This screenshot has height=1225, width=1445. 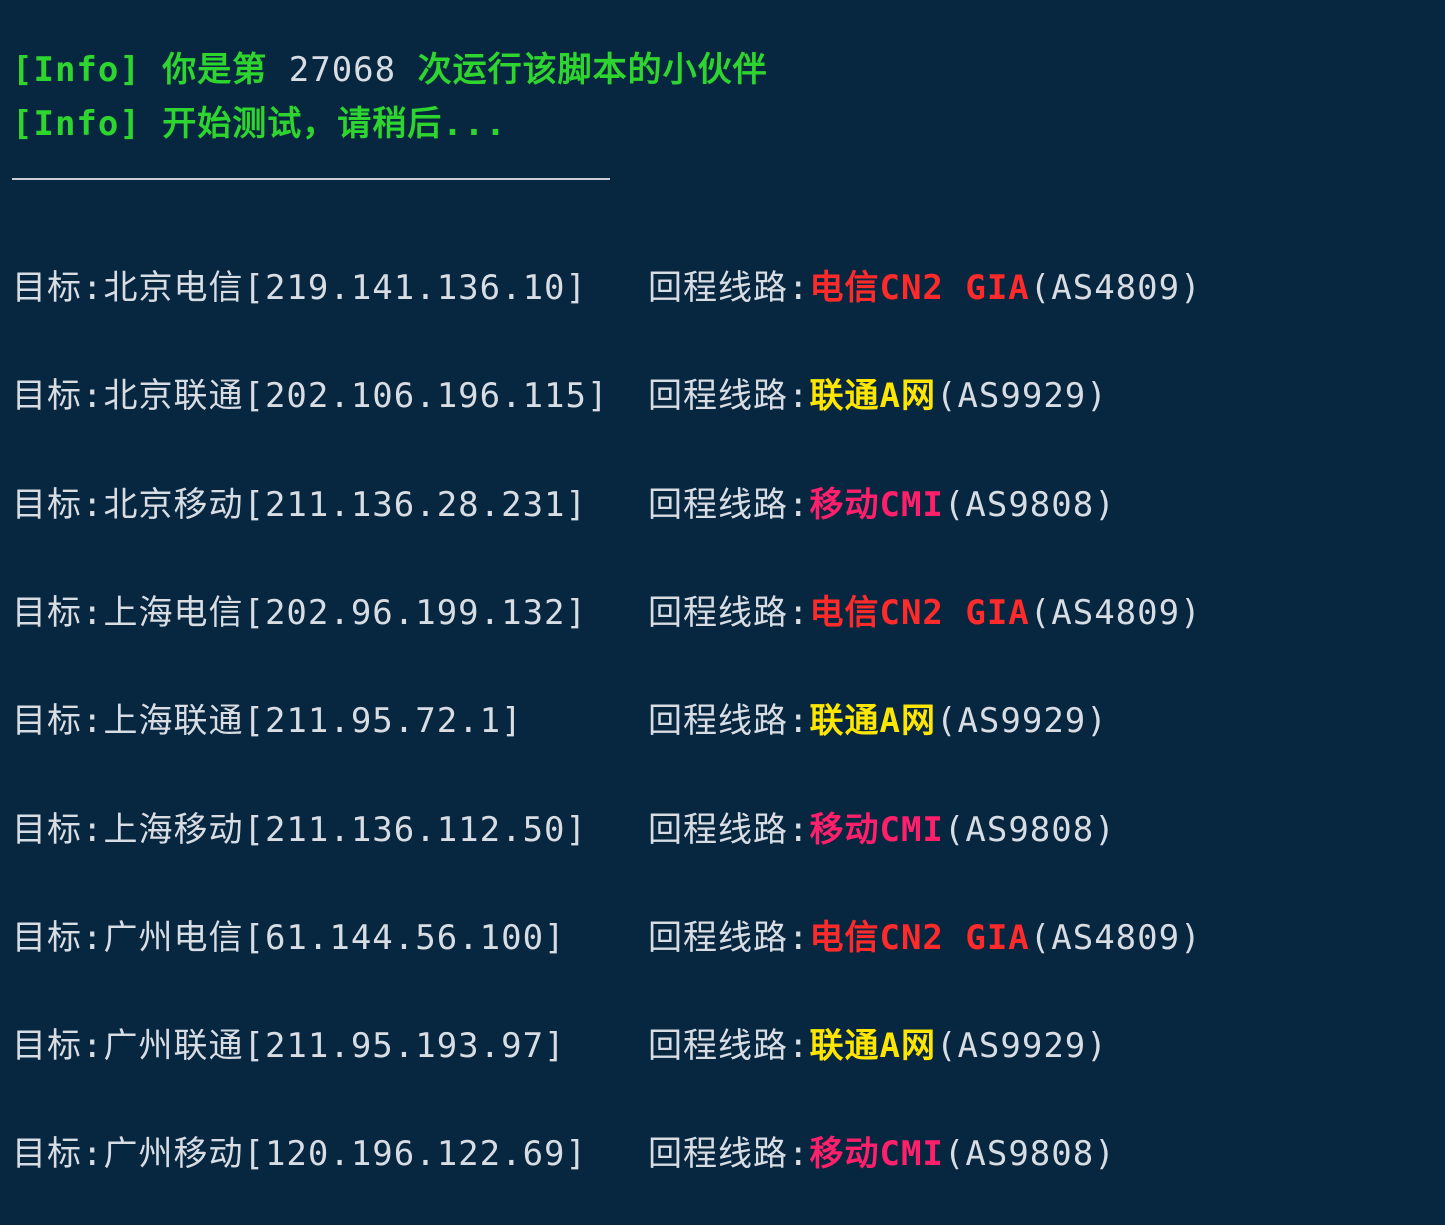 What do you see at coordinates (299, 288) in the screenshot?
I see `target-text: 目标:北京电信[219.141.136.10]` at bounding box center [299, 288].